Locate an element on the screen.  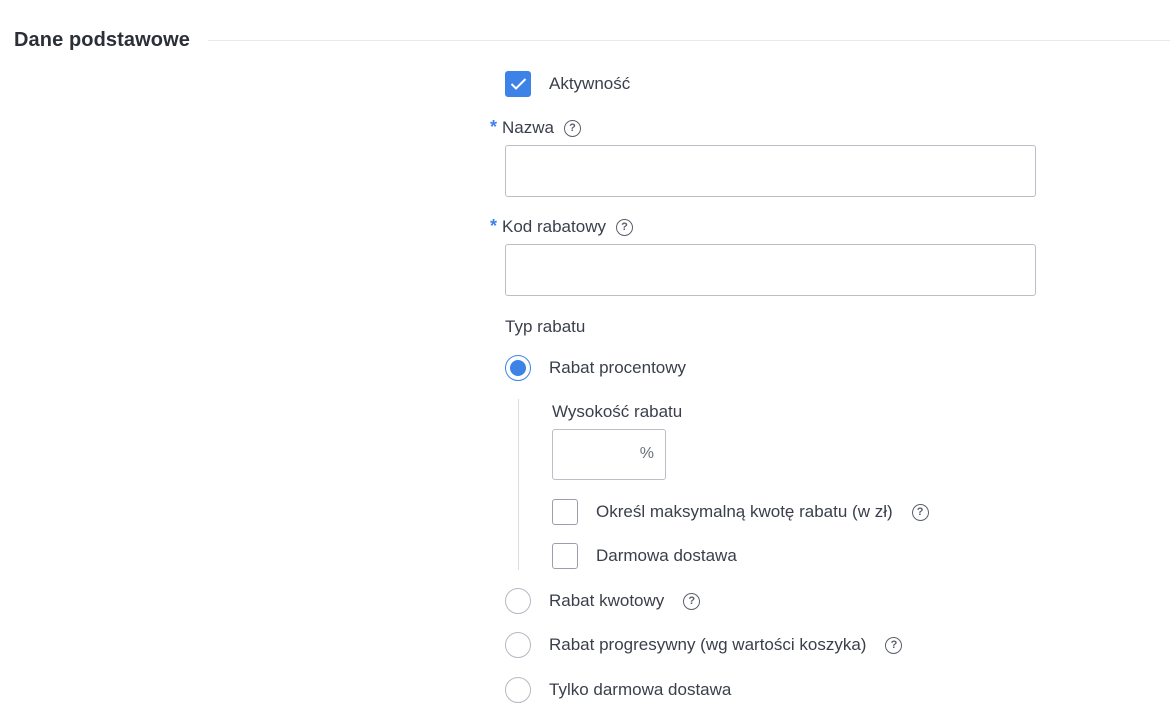
amount-label-row: Wysokość rabatu is located at coordinates (617, 412).